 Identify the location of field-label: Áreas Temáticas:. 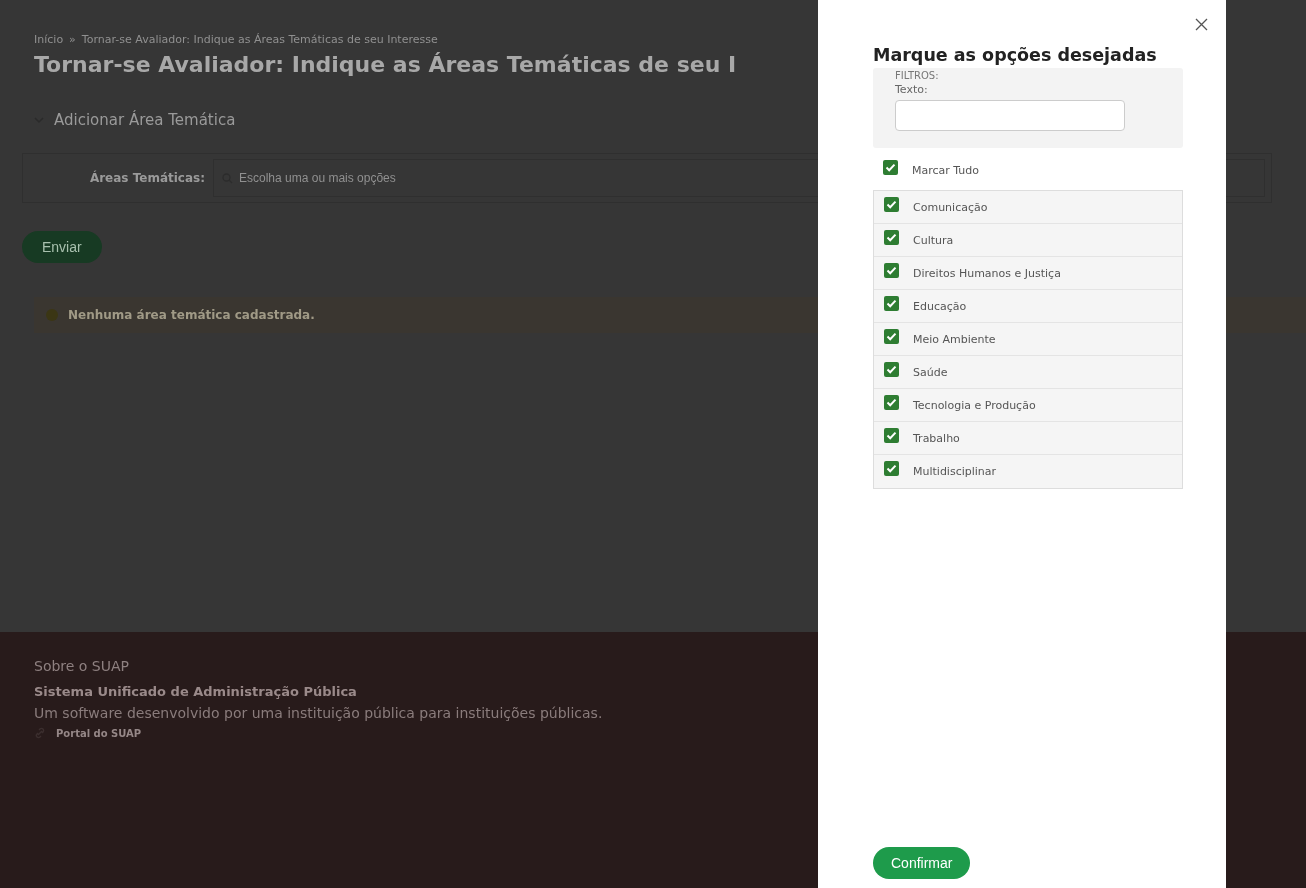
(146, 178).